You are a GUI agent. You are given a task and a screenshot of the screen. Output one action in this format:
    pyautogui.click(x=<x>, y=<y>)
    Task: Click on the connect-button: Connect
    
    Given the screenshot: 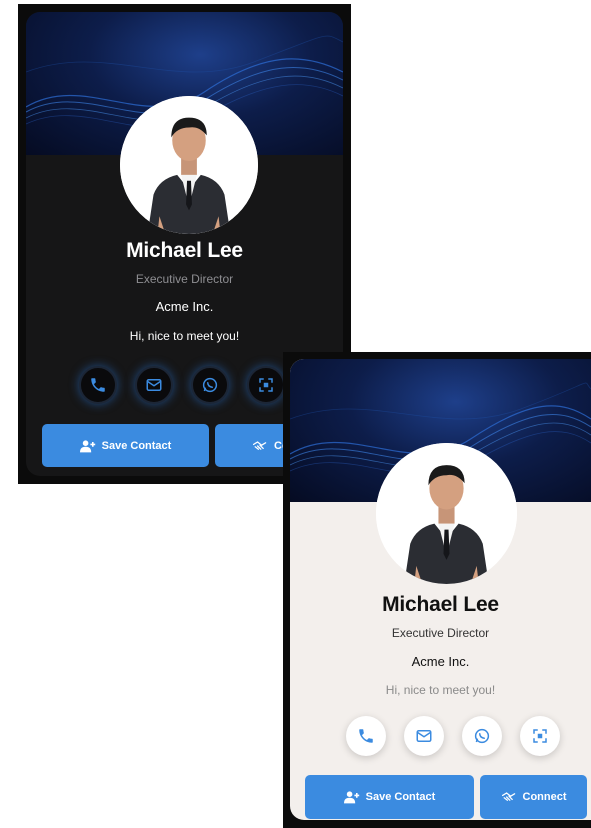 What is the action you would take?
    pyautogui.click(x=533, y=797)
    